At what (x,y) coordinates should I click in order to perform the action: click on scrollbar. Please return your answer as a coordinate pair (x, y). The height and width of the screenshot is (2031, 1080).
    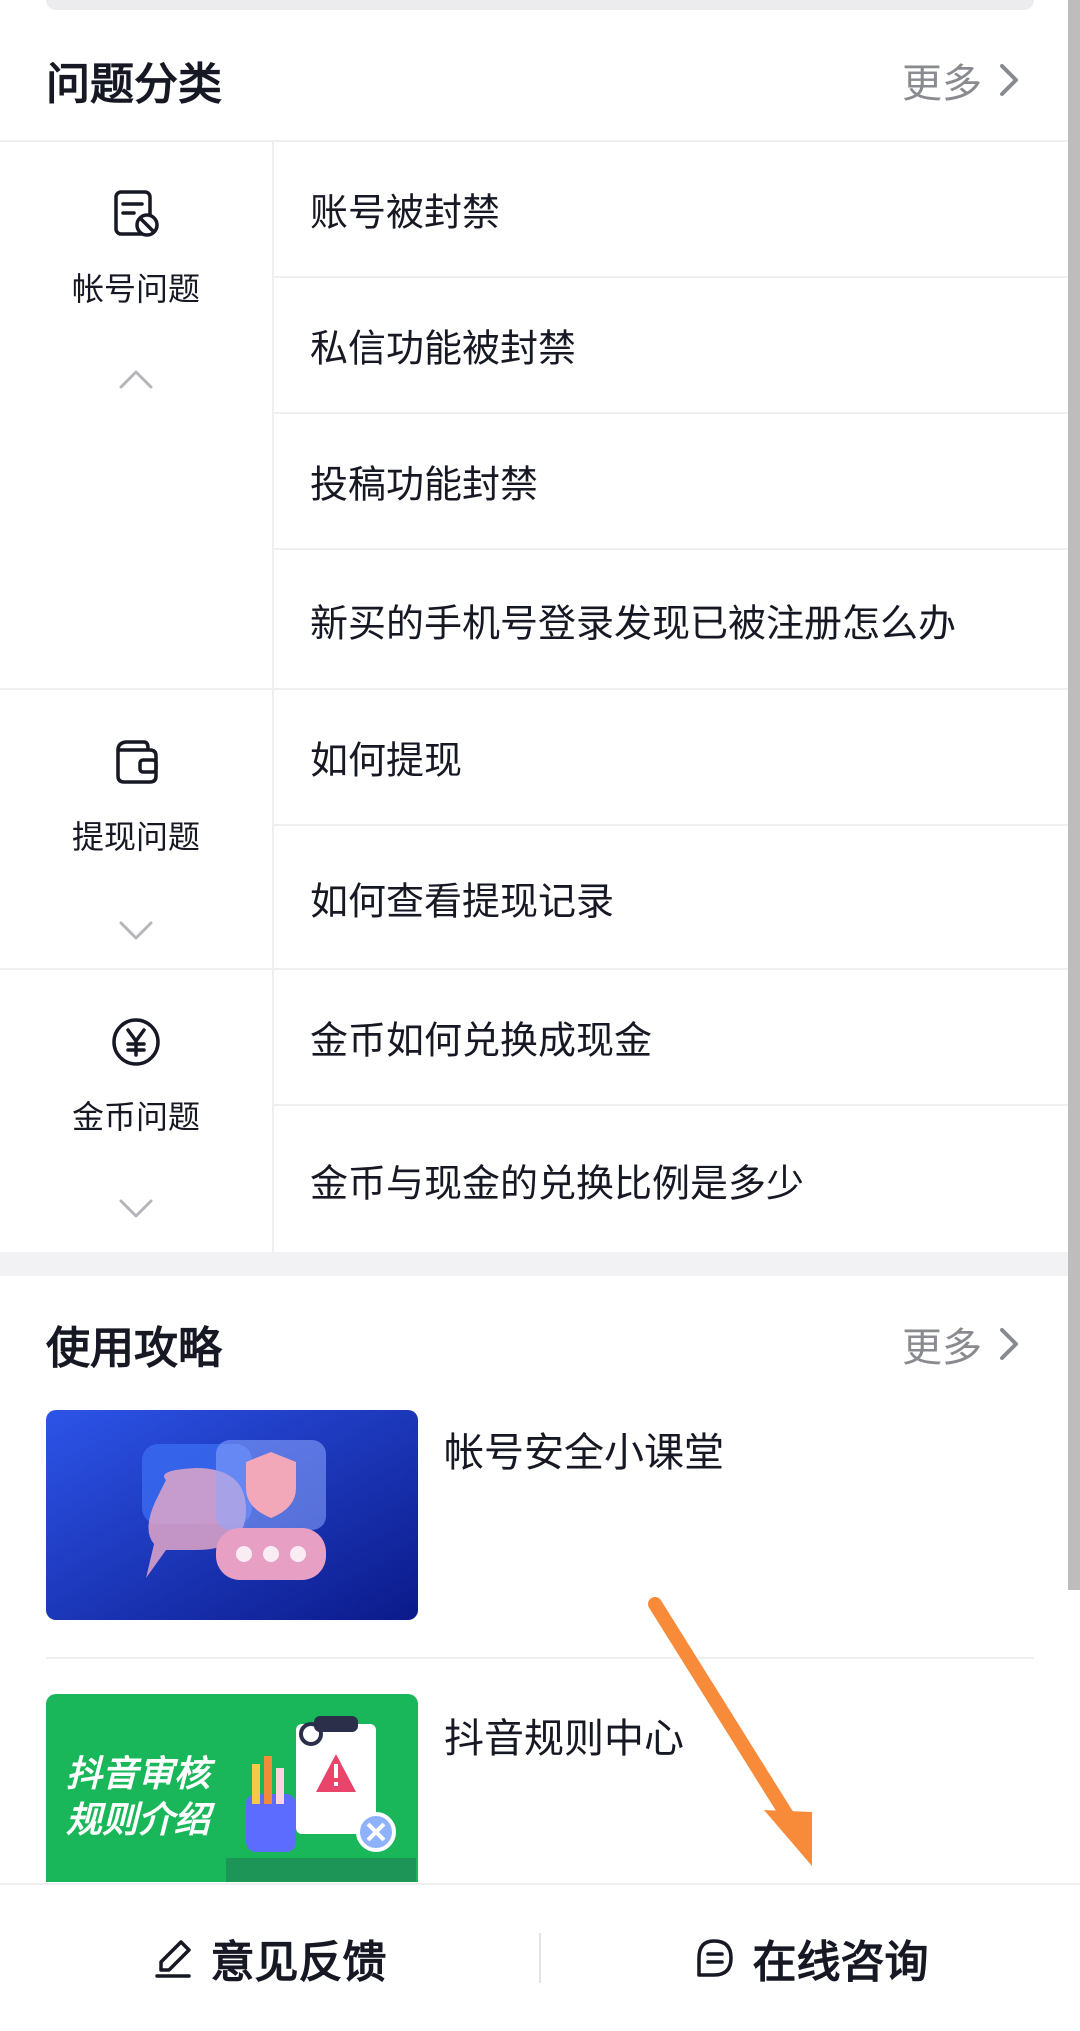
    Looking at the image, I should click on (1074, 795).